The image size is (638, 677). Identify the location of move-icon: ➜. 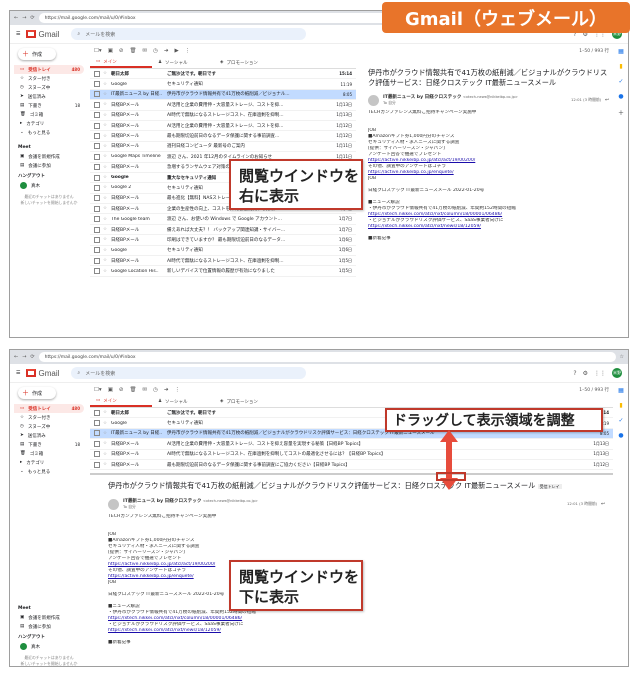
(166, 390).